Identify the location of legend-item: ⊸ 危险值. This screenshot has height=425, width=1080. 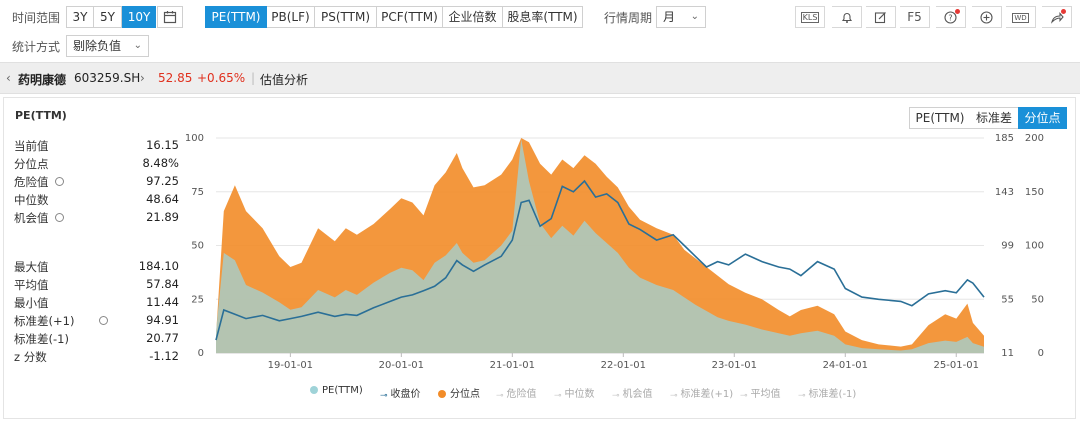
(516, 393).